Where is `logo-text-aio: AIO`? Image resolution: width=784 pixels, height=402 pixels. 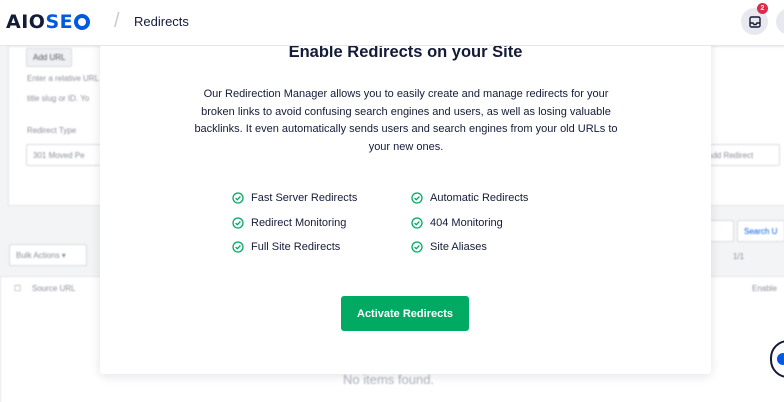 logo-text-aio: AIO is located at coordinates (26, 22).